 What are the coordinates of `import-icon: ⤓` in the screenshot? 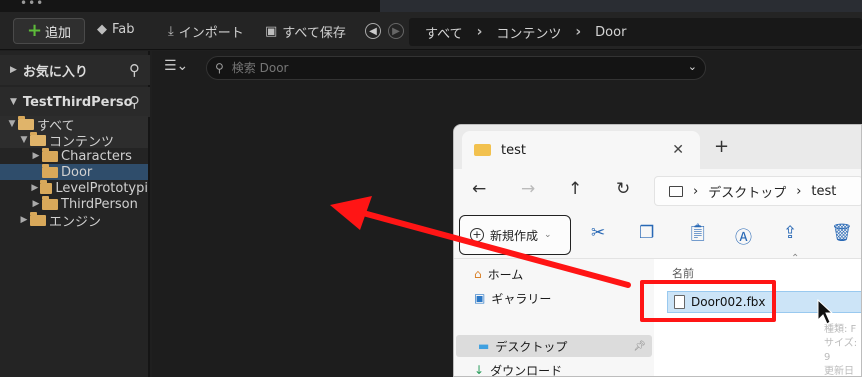 It's located at (171, 31).